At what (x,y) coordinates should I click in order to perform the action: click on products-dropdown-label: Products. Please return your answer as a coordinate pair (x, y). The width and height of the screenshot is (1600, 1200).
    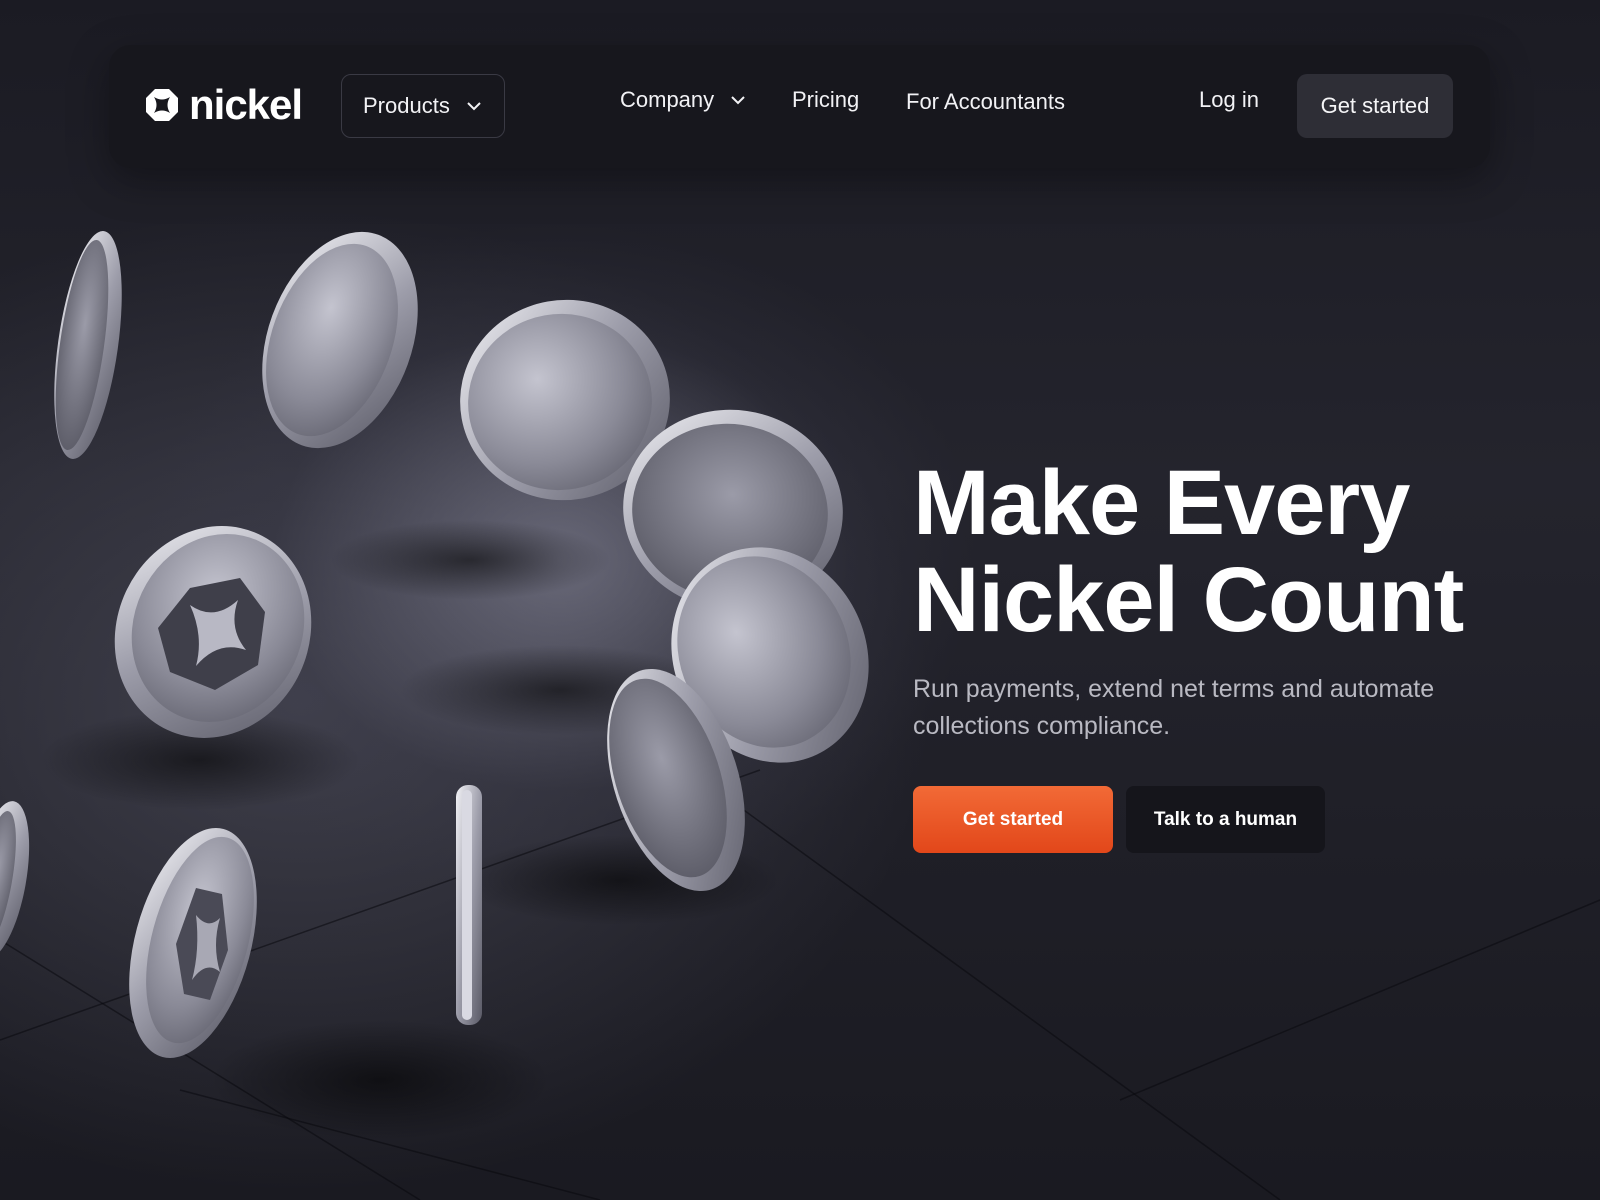
    Looking at the image, I should click on (406, 105).